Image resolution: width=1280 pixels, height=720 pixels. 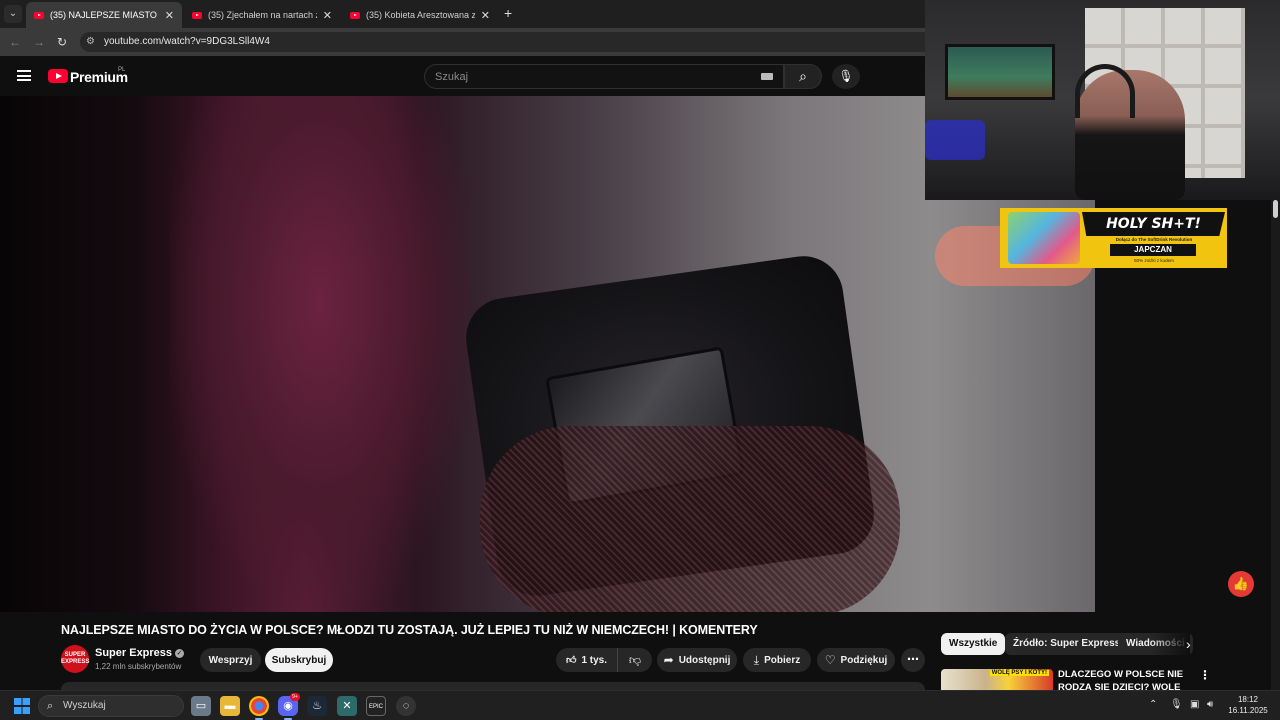 What do you see at coordinates (864, 660) in the screenshot?
I see `thanks-label: Podziękuj` at bounding box center [864, 660].